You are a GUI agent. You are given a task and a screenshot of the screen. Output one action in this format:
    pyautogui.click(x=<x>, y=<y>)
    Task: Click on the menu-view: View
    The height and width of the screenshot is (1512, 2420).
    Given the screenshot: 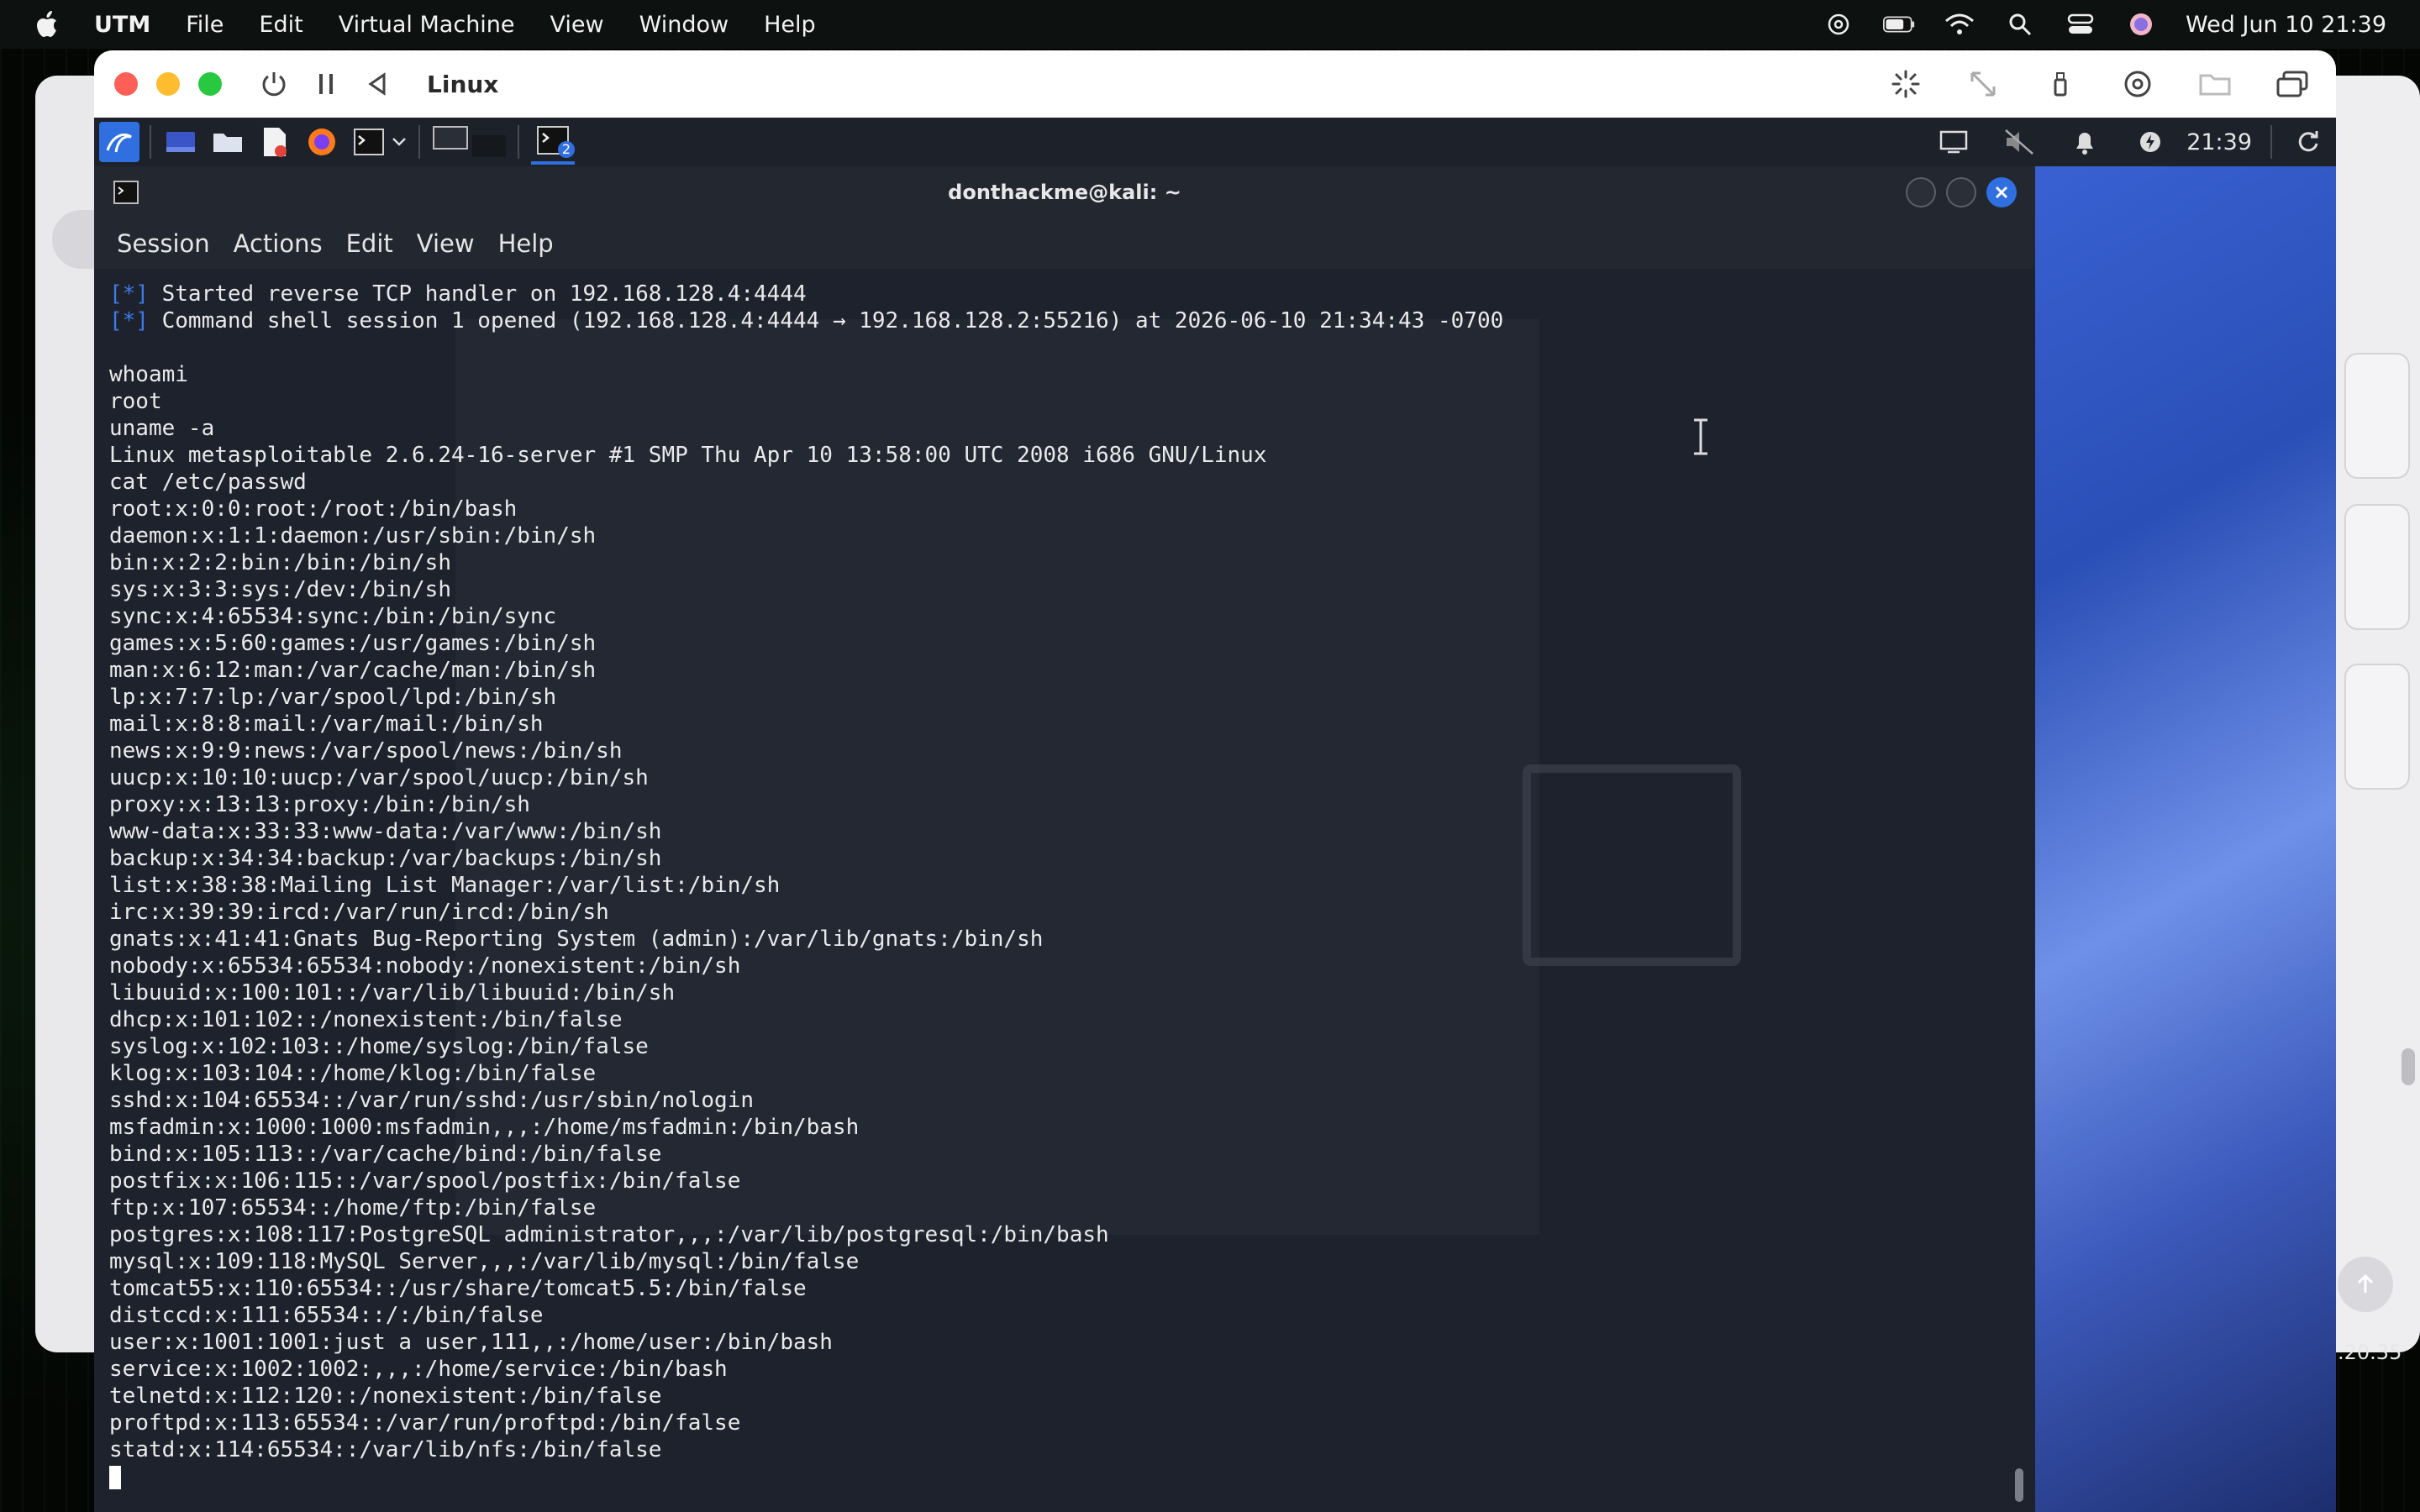 What is the action you would take?
    pyautogui.click(x=577, y=25)
    